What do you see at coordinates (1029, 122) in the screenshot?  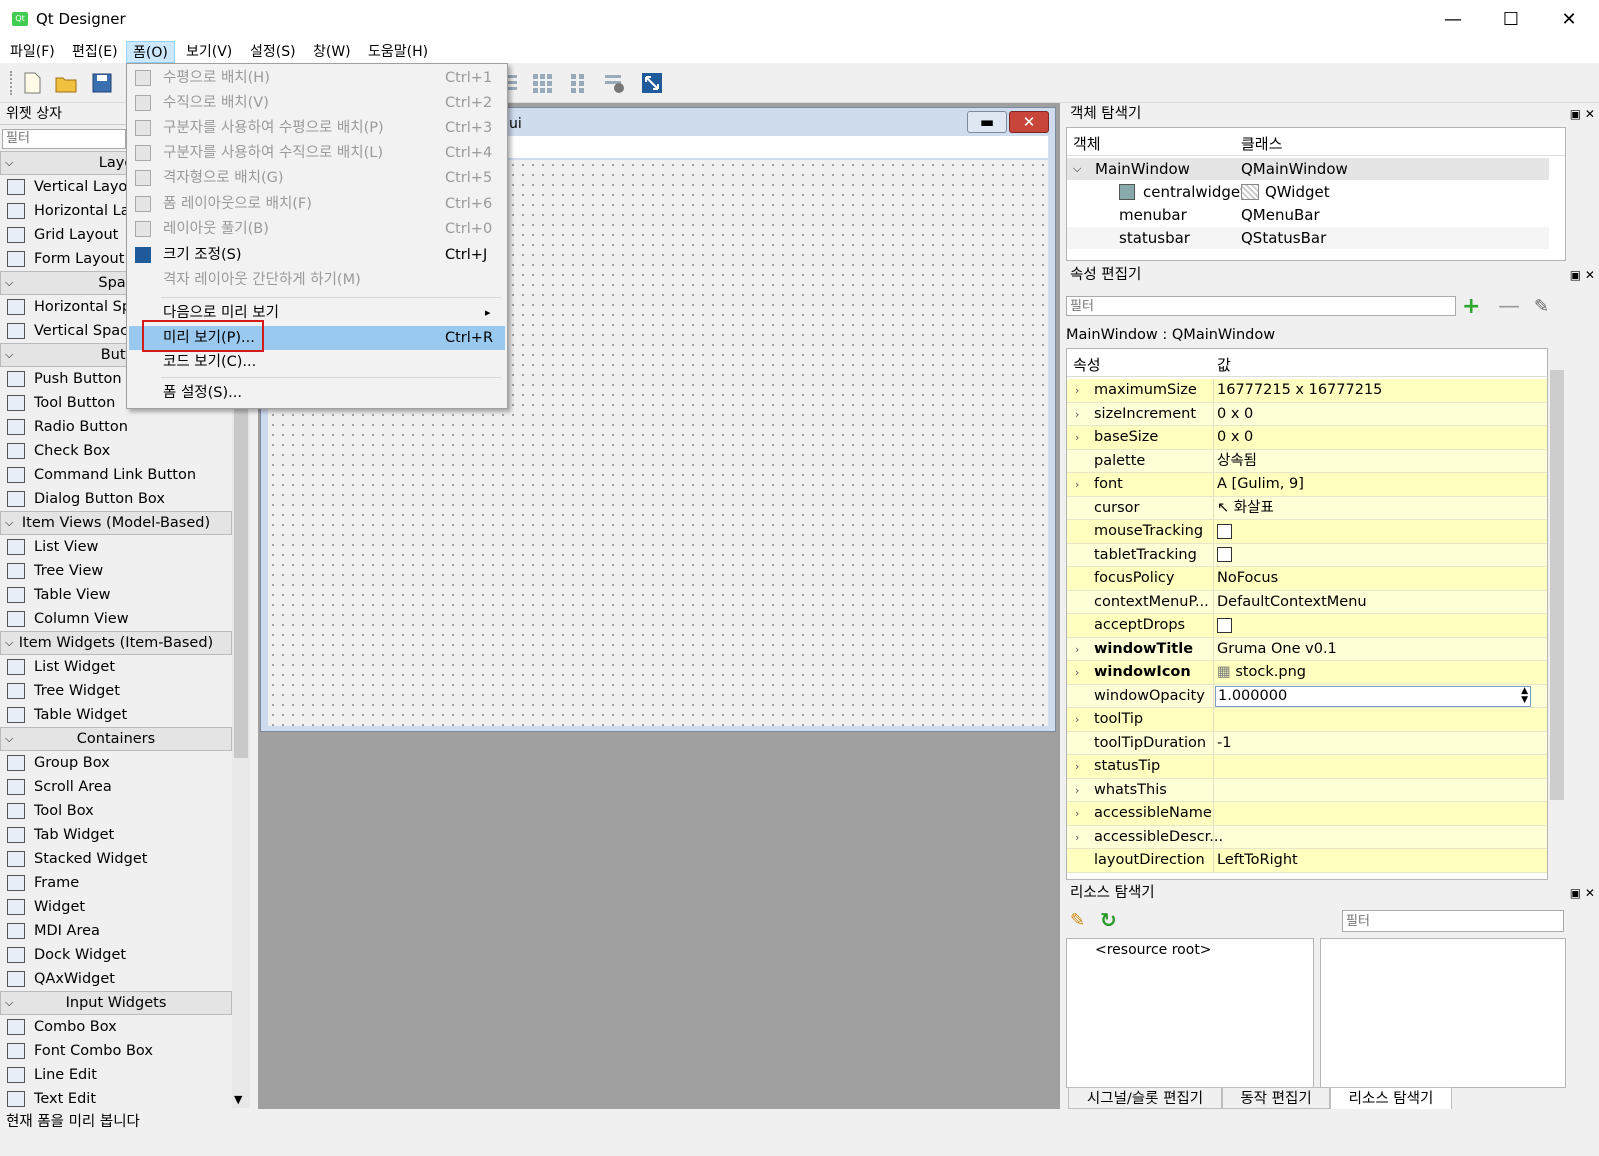 I see `form-close-button: ✕` at bounding box center [1029, 122].